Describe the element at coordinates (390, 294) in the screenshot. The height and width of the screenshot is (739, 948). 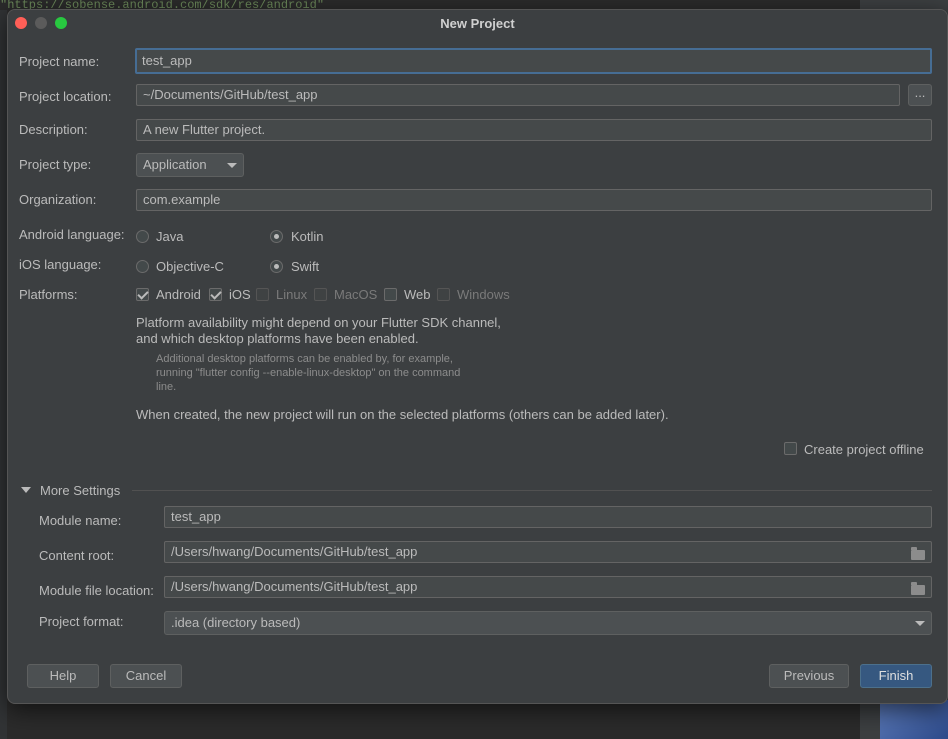
I see `checkbox-web` at that location.